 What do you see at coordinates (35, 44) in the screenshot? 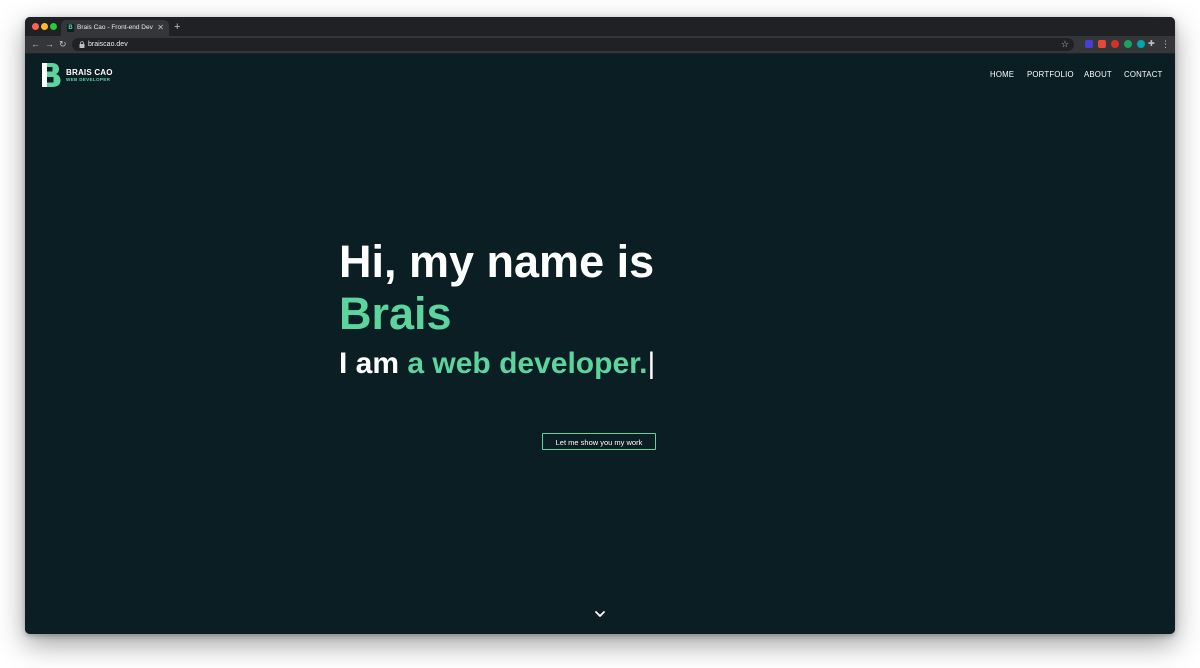
I see `arrow-left-icon: ←` at bounding box center [35, 44].